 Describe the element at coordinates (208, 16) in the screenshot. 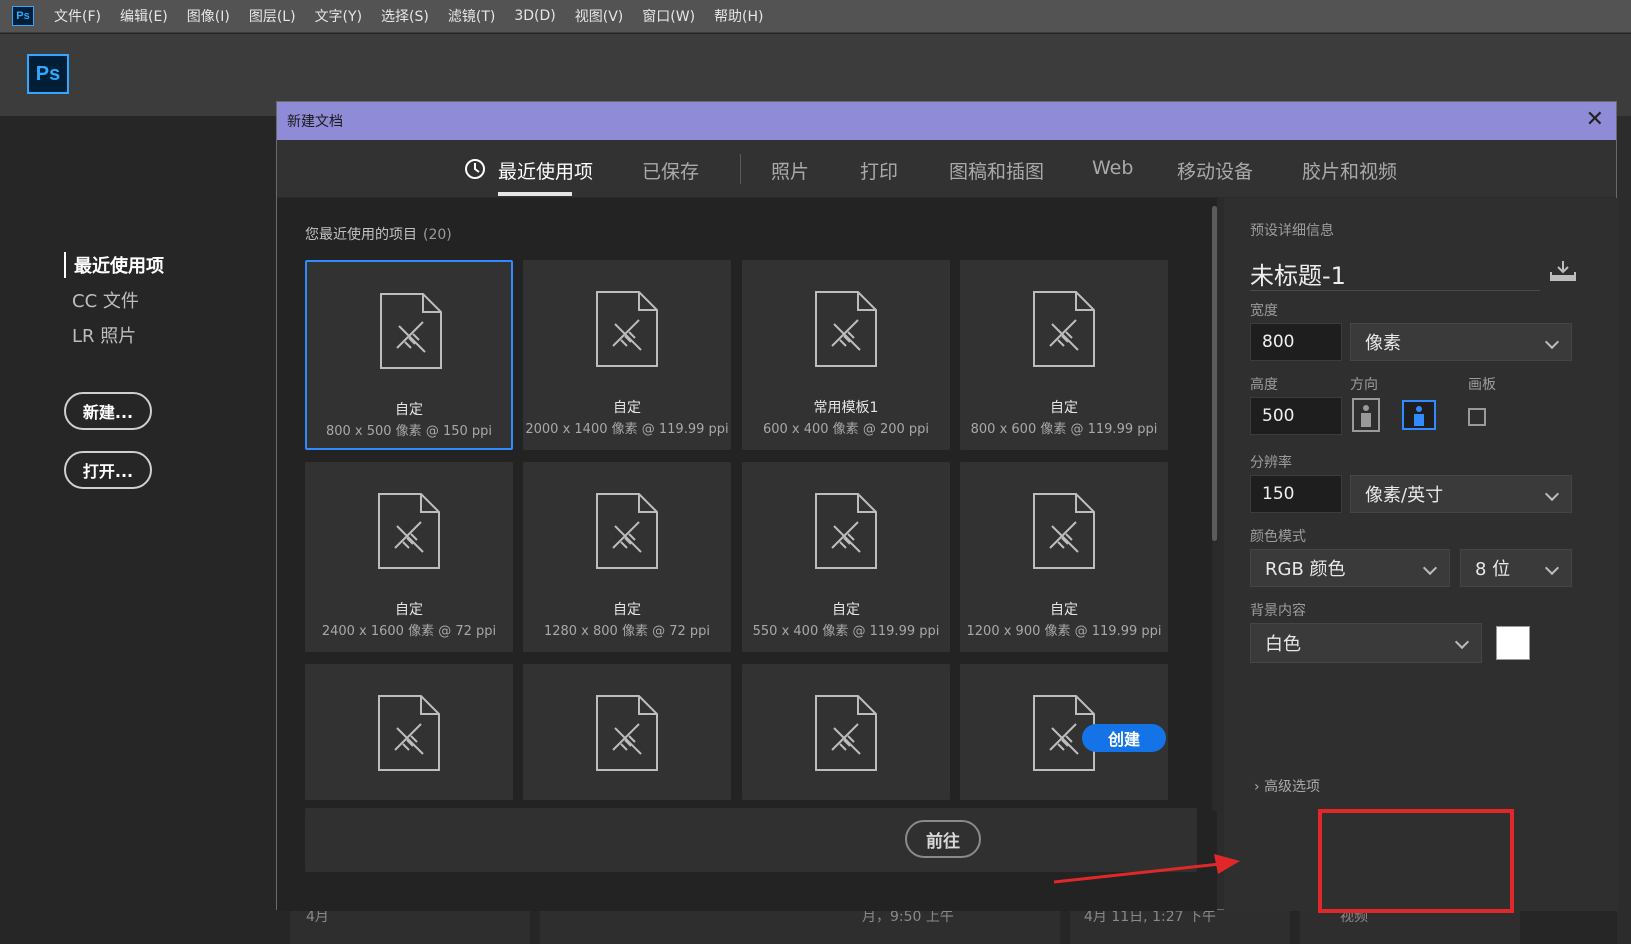

I see `menu-image: 图像(I)` at that location.